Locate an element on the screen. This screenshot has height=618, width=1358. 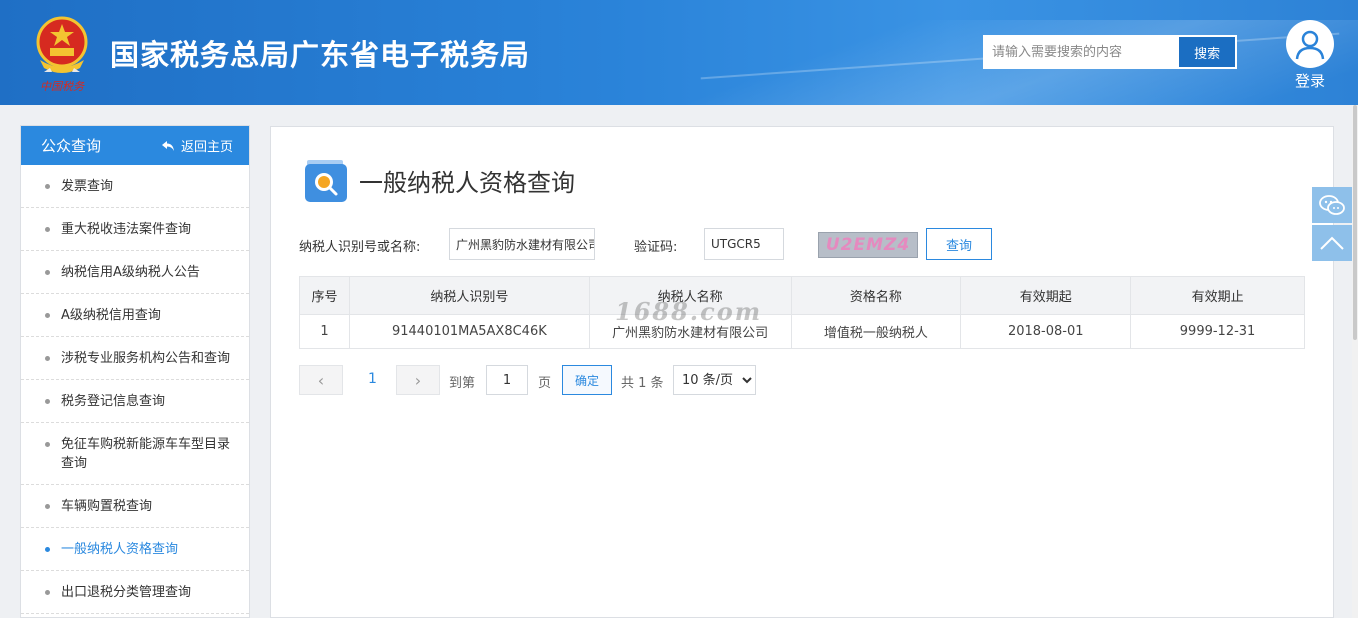
chevron-up-icon is located at coordinates (1332, 243).